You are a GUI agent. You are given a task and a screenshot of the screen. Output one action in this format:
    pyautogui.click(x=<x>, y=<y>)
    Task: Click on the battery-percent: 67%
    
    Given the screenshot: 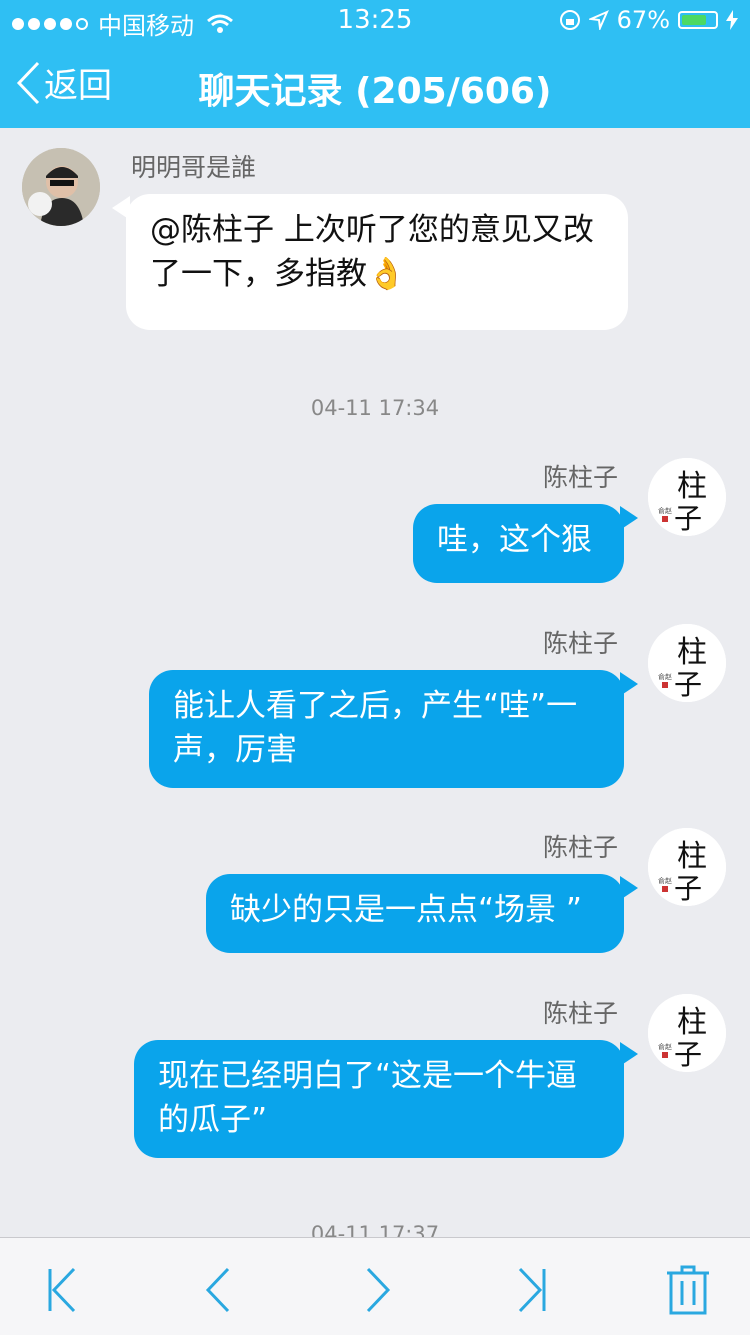 What is the action you would take?
    pyautogui.click(x=643, y=20)
    